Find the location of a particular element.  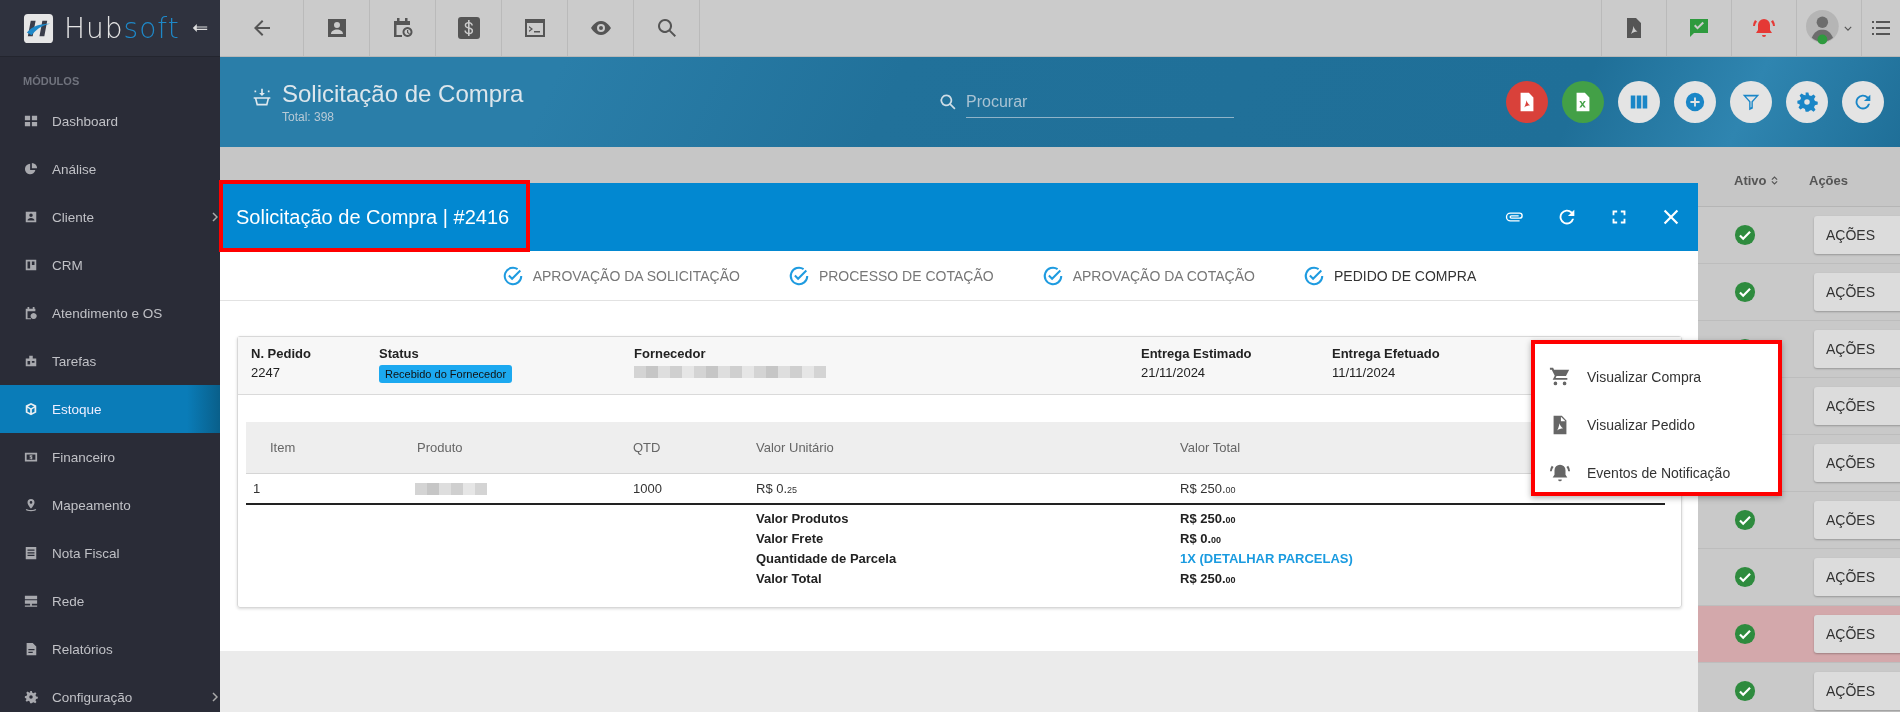

summary-label: Valor Frete is located at coordinates (790, 538).